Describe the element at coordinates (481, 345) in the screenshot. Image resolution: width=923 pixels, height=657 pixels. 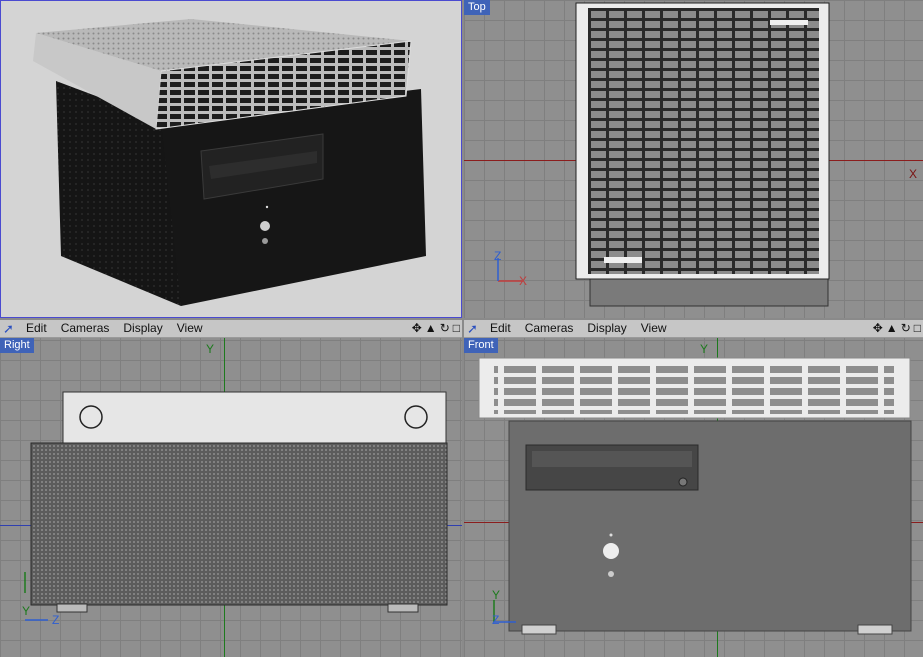
I see `viewport-label-front: Front` at that location.